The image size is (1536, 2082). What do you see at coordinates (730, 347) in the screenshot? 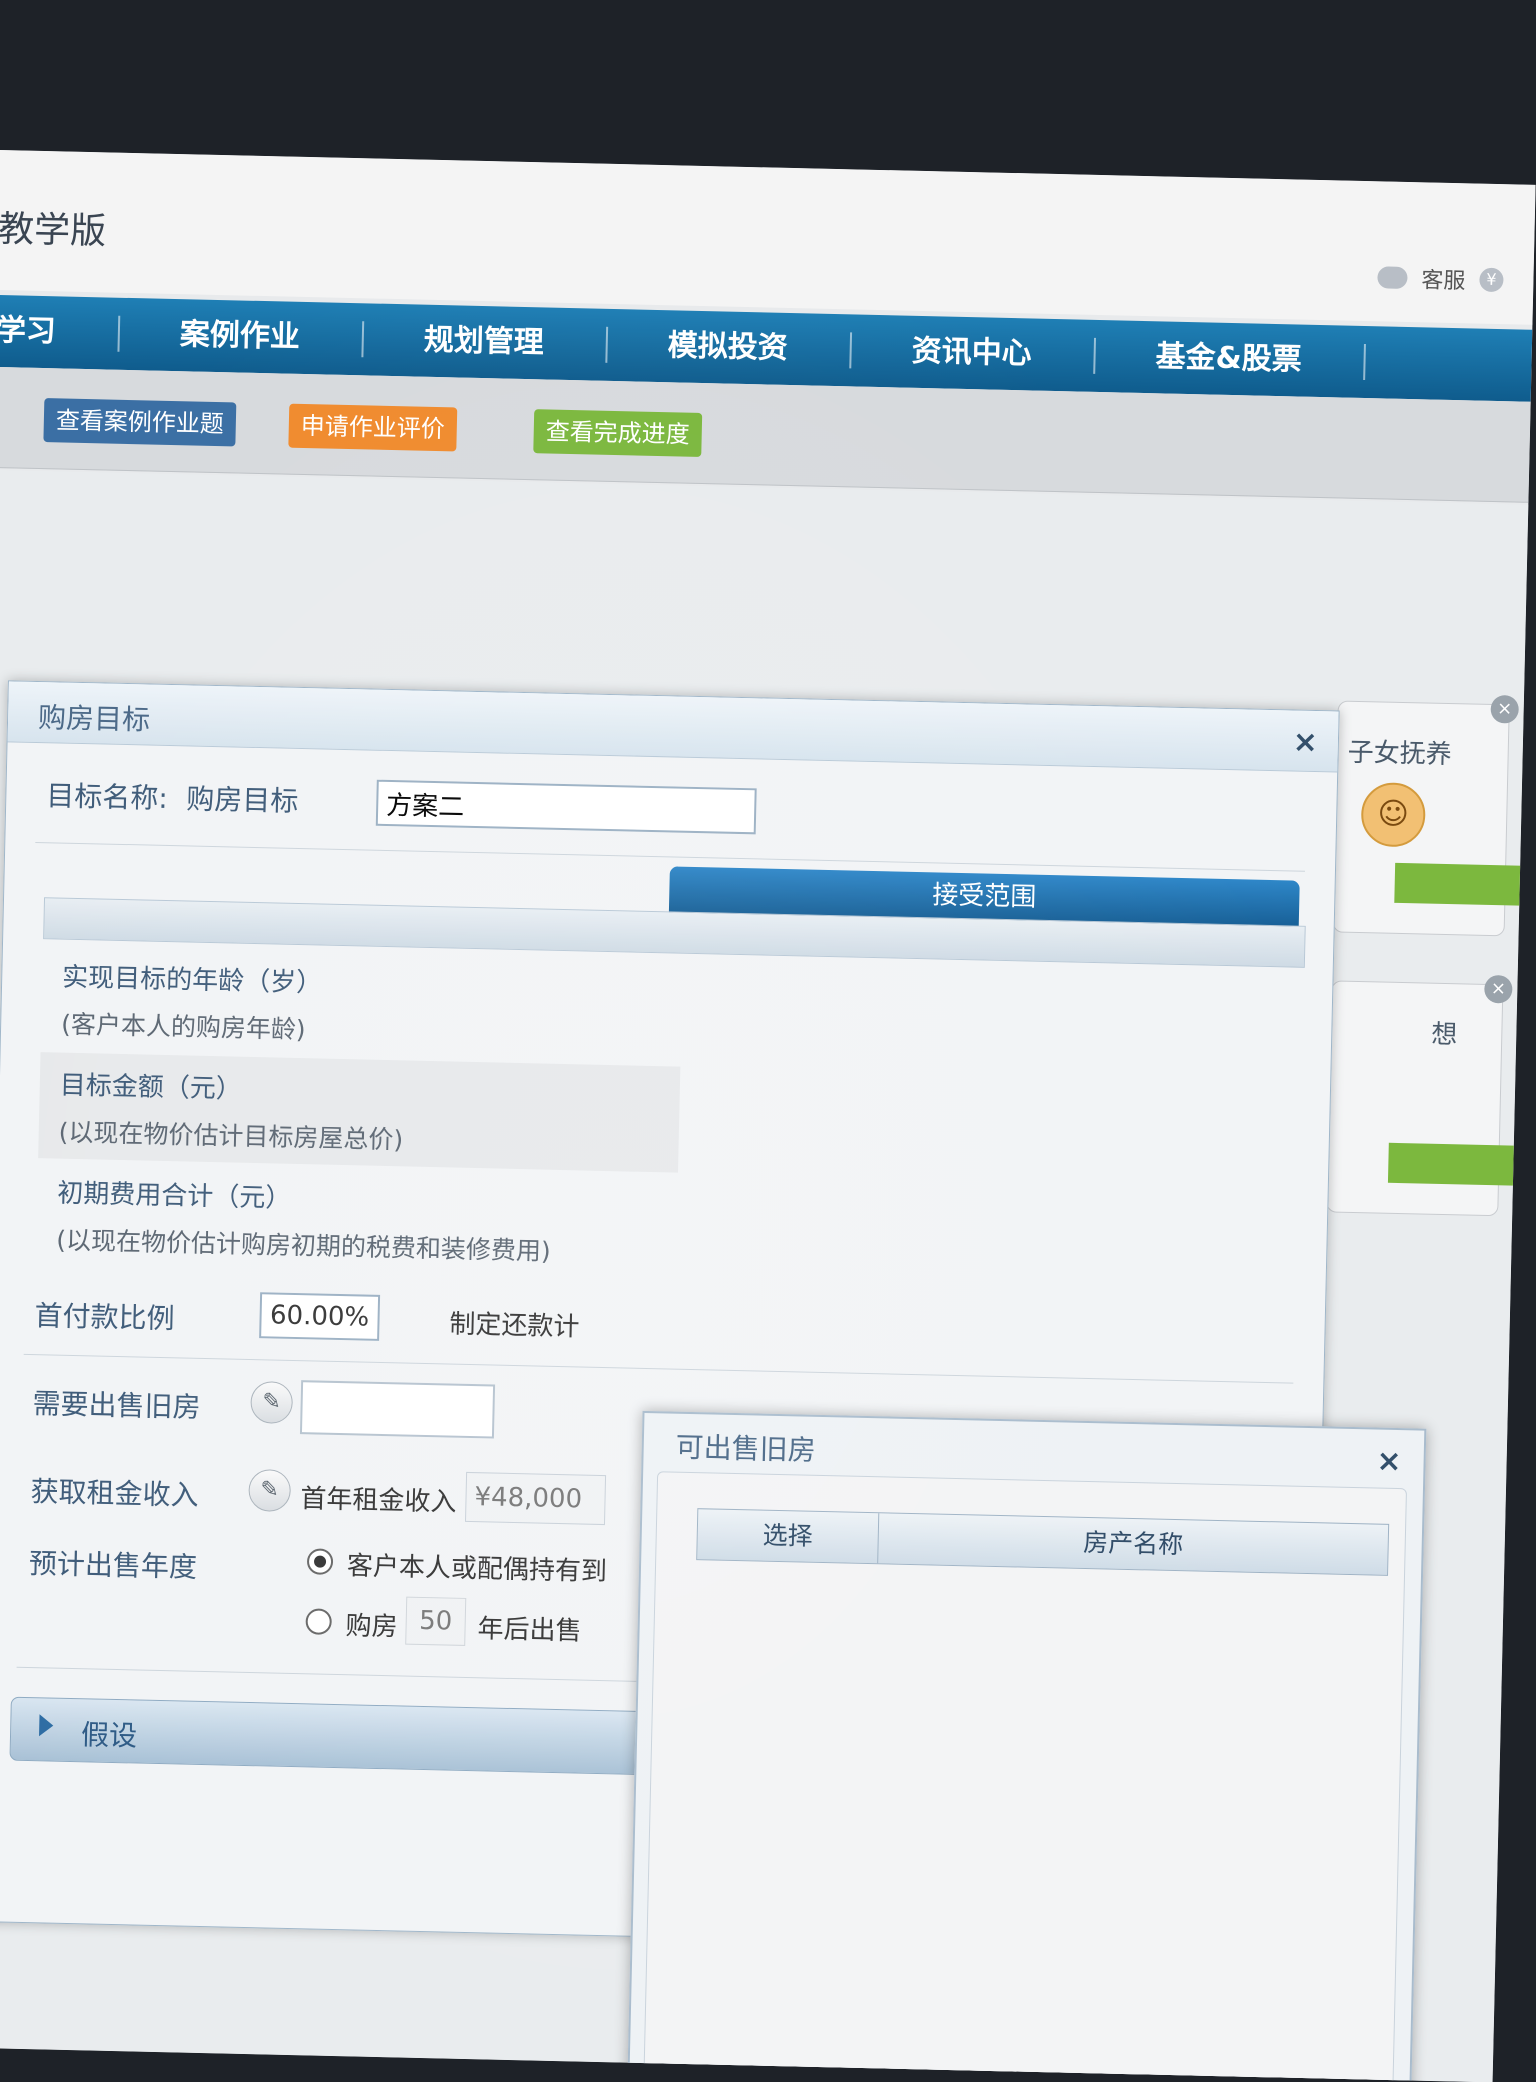
I see `nav-item-simulated-investment: 模拟投资` at bounding box center [730, 347].